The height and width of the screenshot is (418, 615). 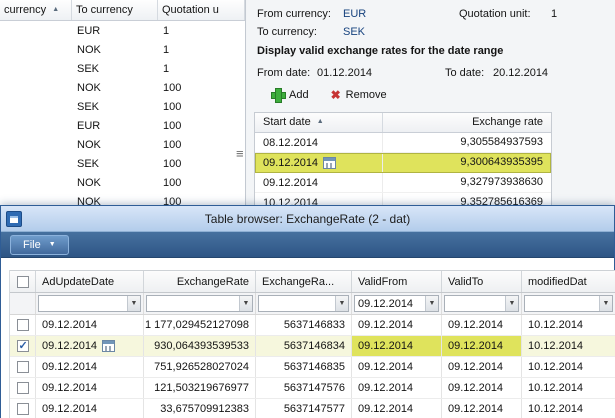 I want to click on exchange-rate-cell: 9,305584937593, so click(x=467, y=142).